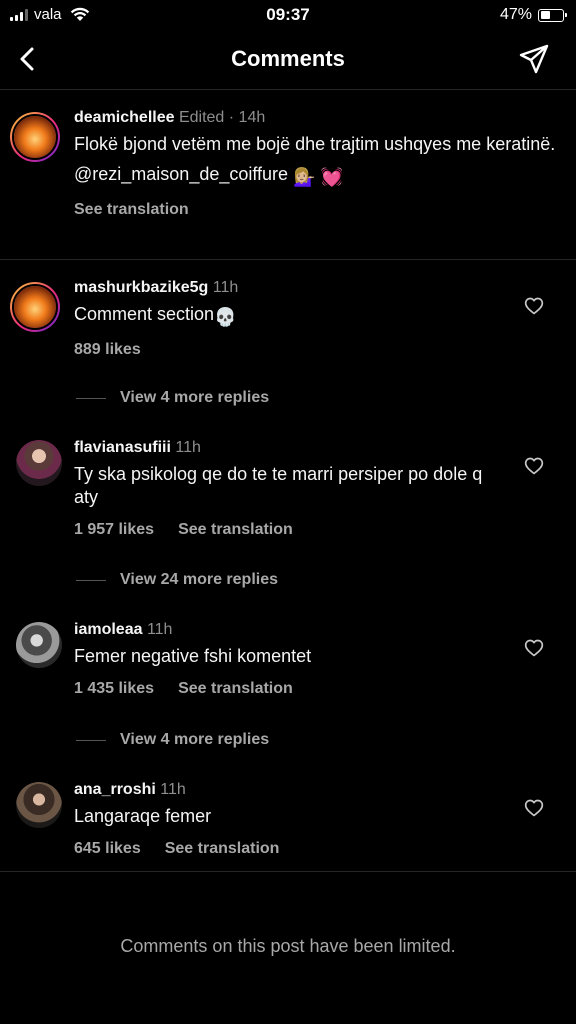 The height and width of the screenshot is (1024, 576). I want to click on comment-username: ana_rroshi, so click(115, 789).